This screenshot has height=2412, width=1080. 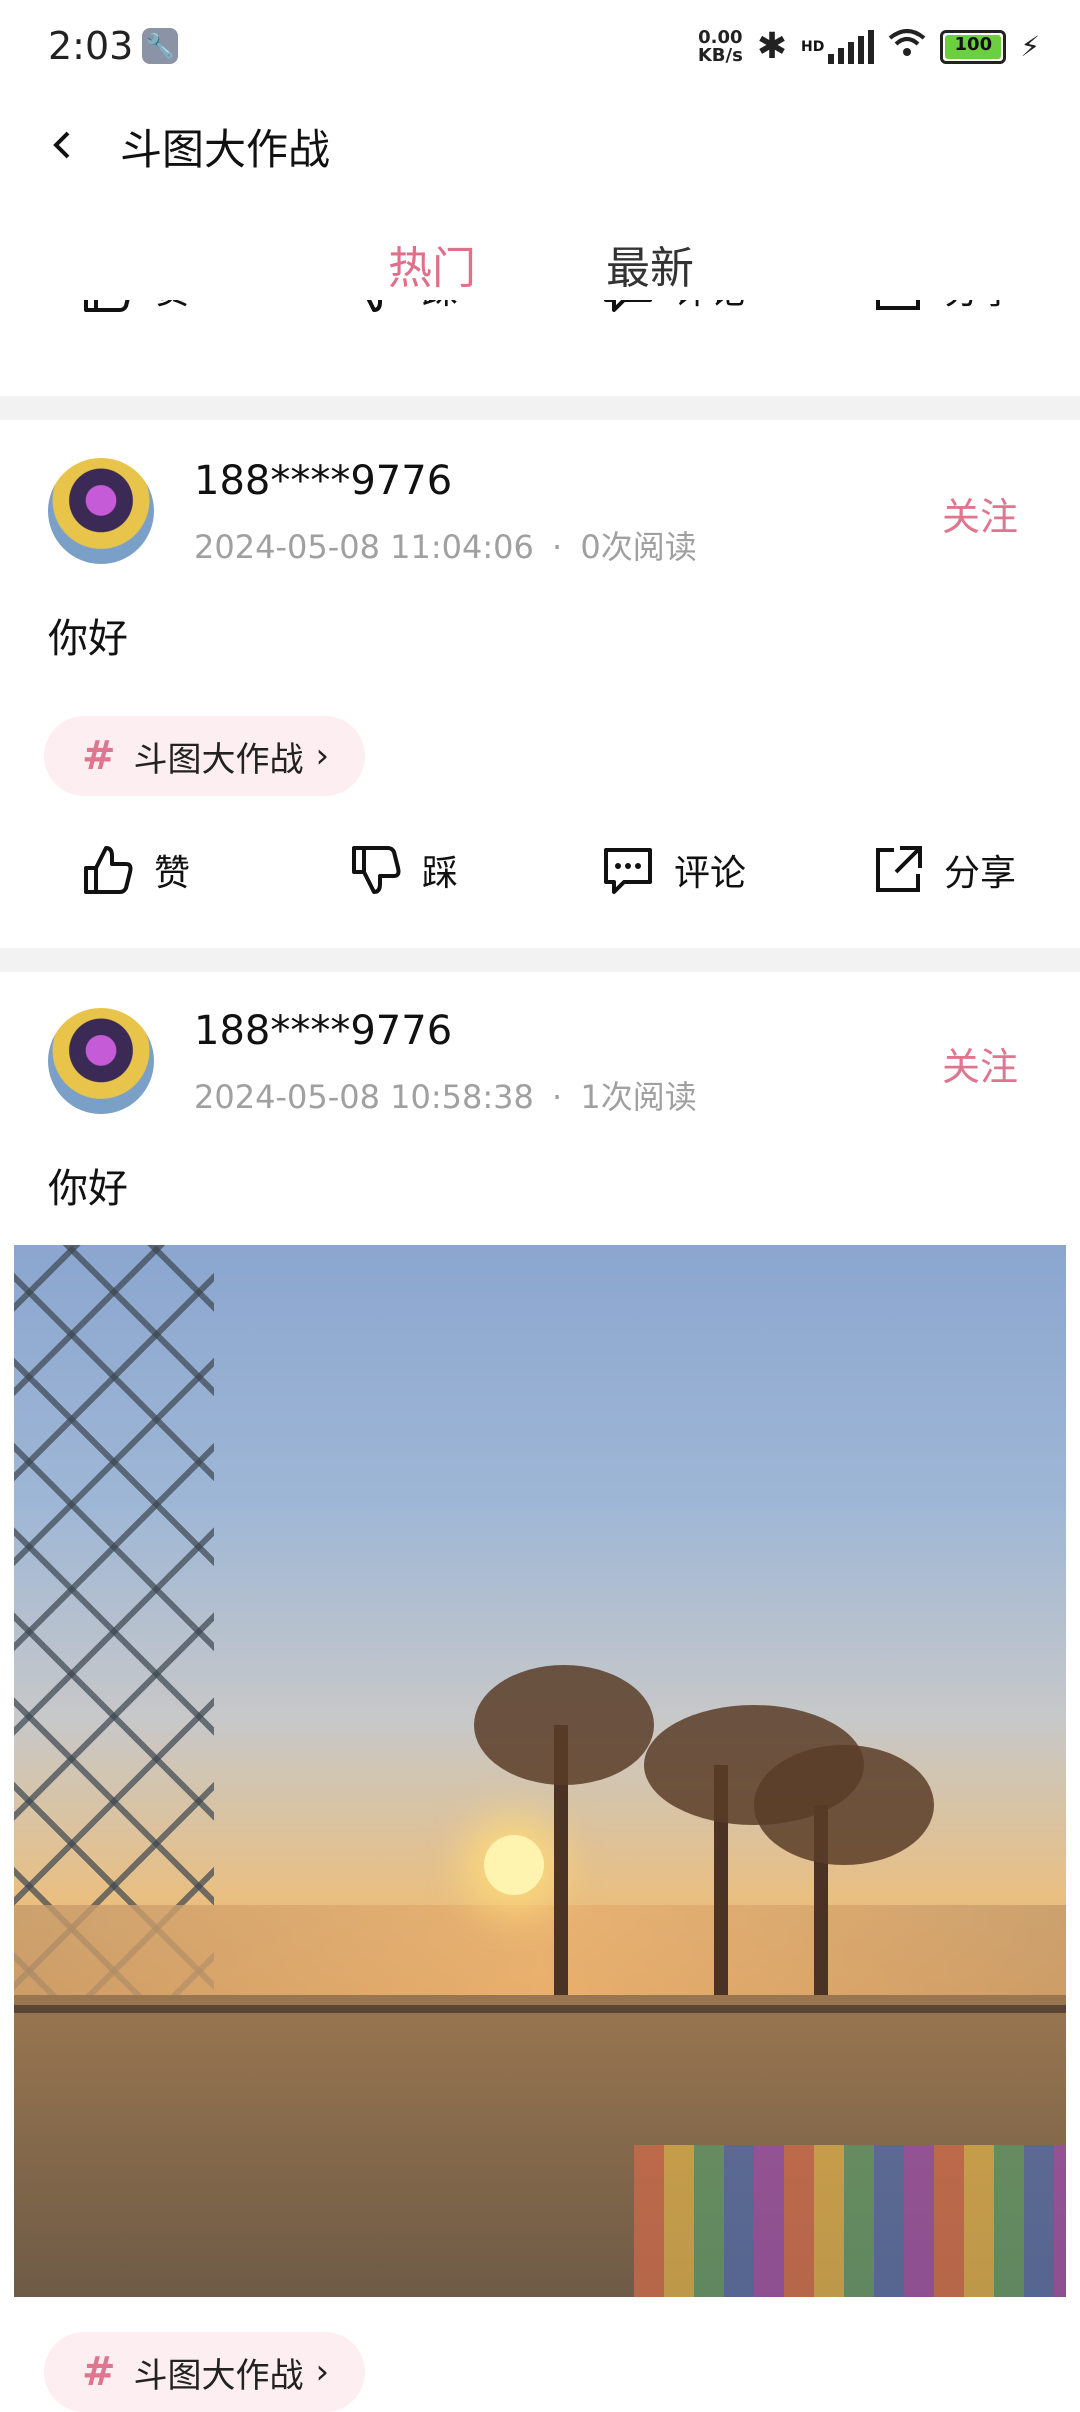 What do you see at coordinates (650, 264) in the screenshot?
I see `tab-latest: 最新` at bounding box center [650, 264].